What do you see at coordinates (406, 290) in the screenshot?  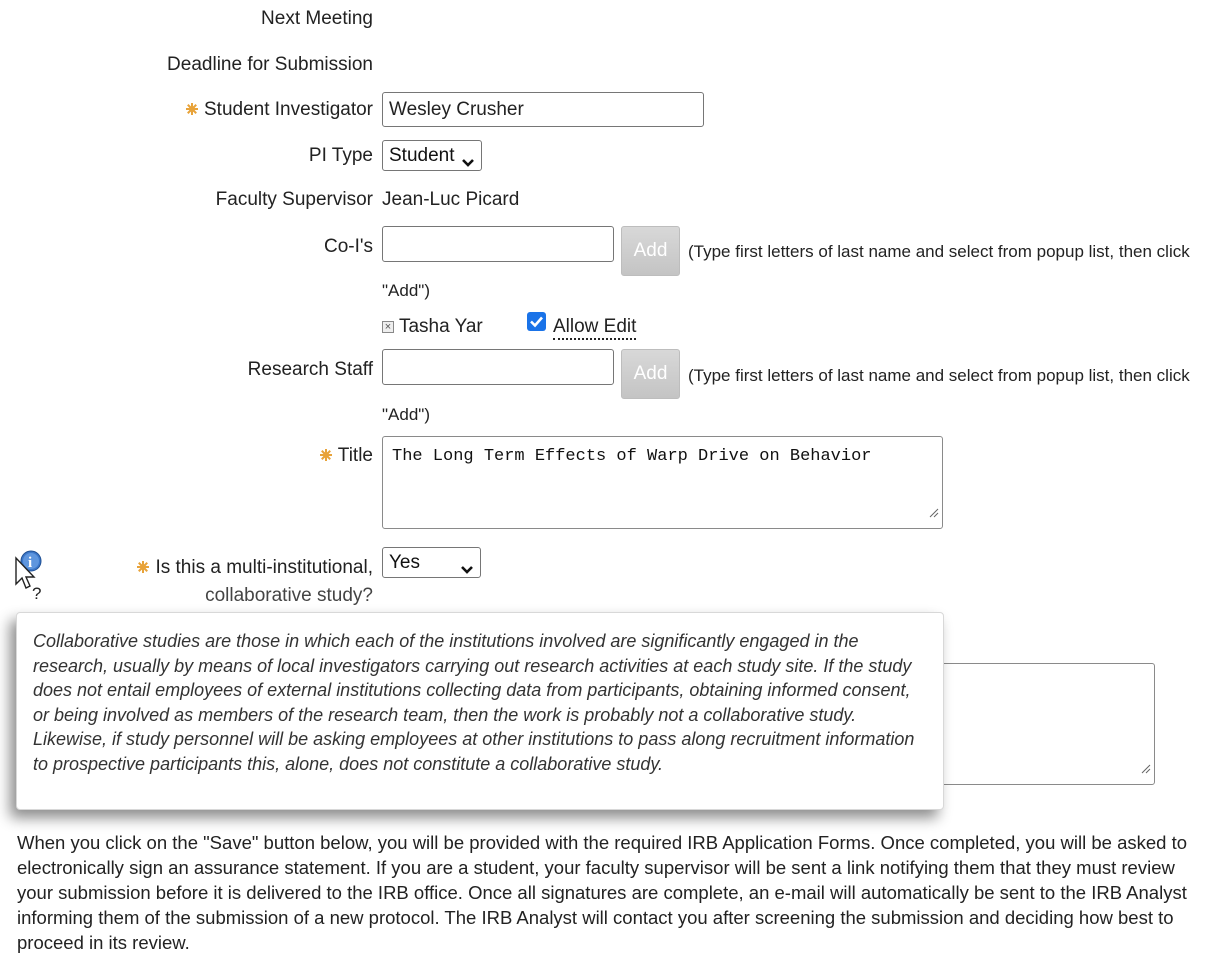 I see `coi-hint-cont: "Add")` at bounding box center [406, 290].